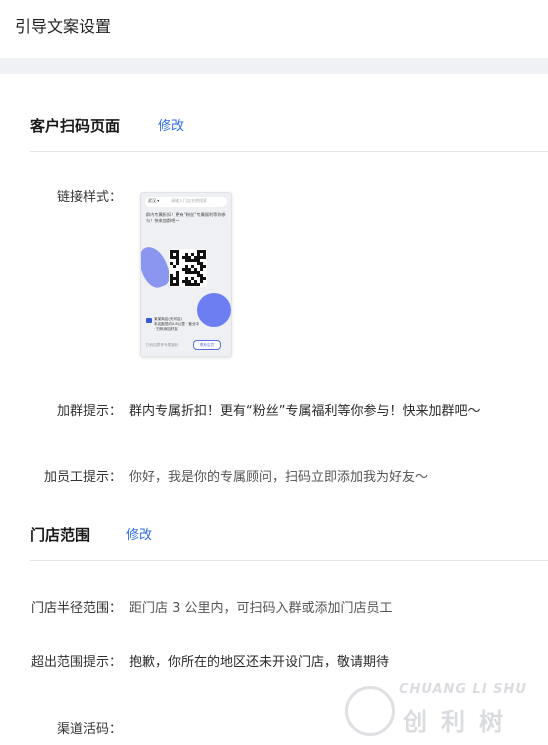 This screenshot has height=745, width=548. What do you see at coordinates (171, 124) in the screenshot?
I see `scan-section-edit-link: 修改` at bounding box center [171, 124].